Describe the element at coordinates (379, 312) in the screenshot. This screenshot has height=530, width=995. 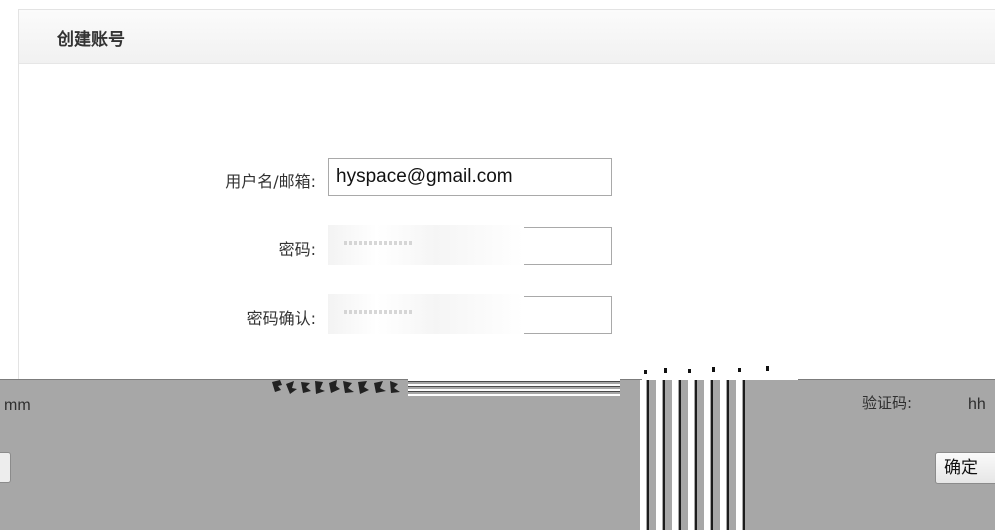
I see `password-confirm-dots` at that location.